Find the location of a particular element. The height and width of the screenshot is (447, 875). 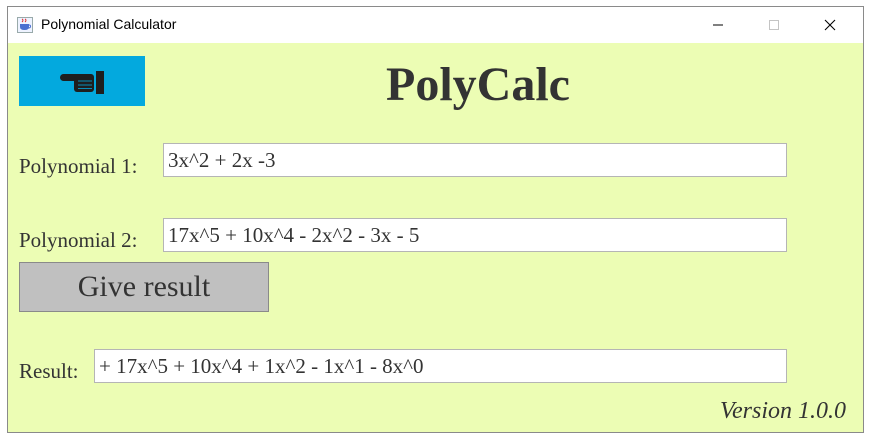

app-heading: PolyCalc is located at coordinates (478, 84).